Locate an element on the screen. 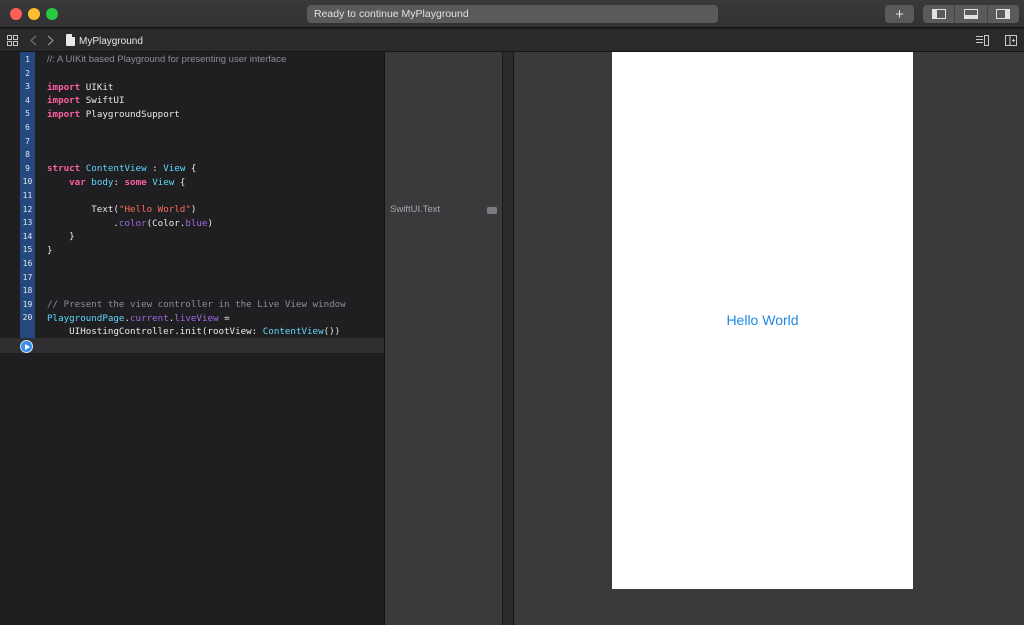 The height and width of the screenshot is (625, 1024). title-bar: Ready to continue MyPlayground + is located at coordinates (512, 14).